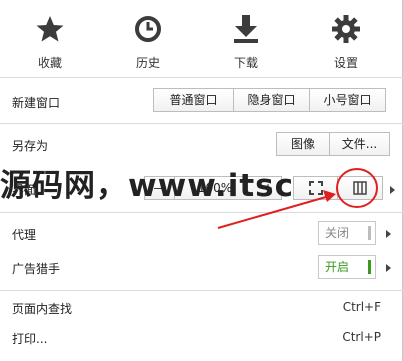  I want to click on annotation-overlay, so click(297, 198).